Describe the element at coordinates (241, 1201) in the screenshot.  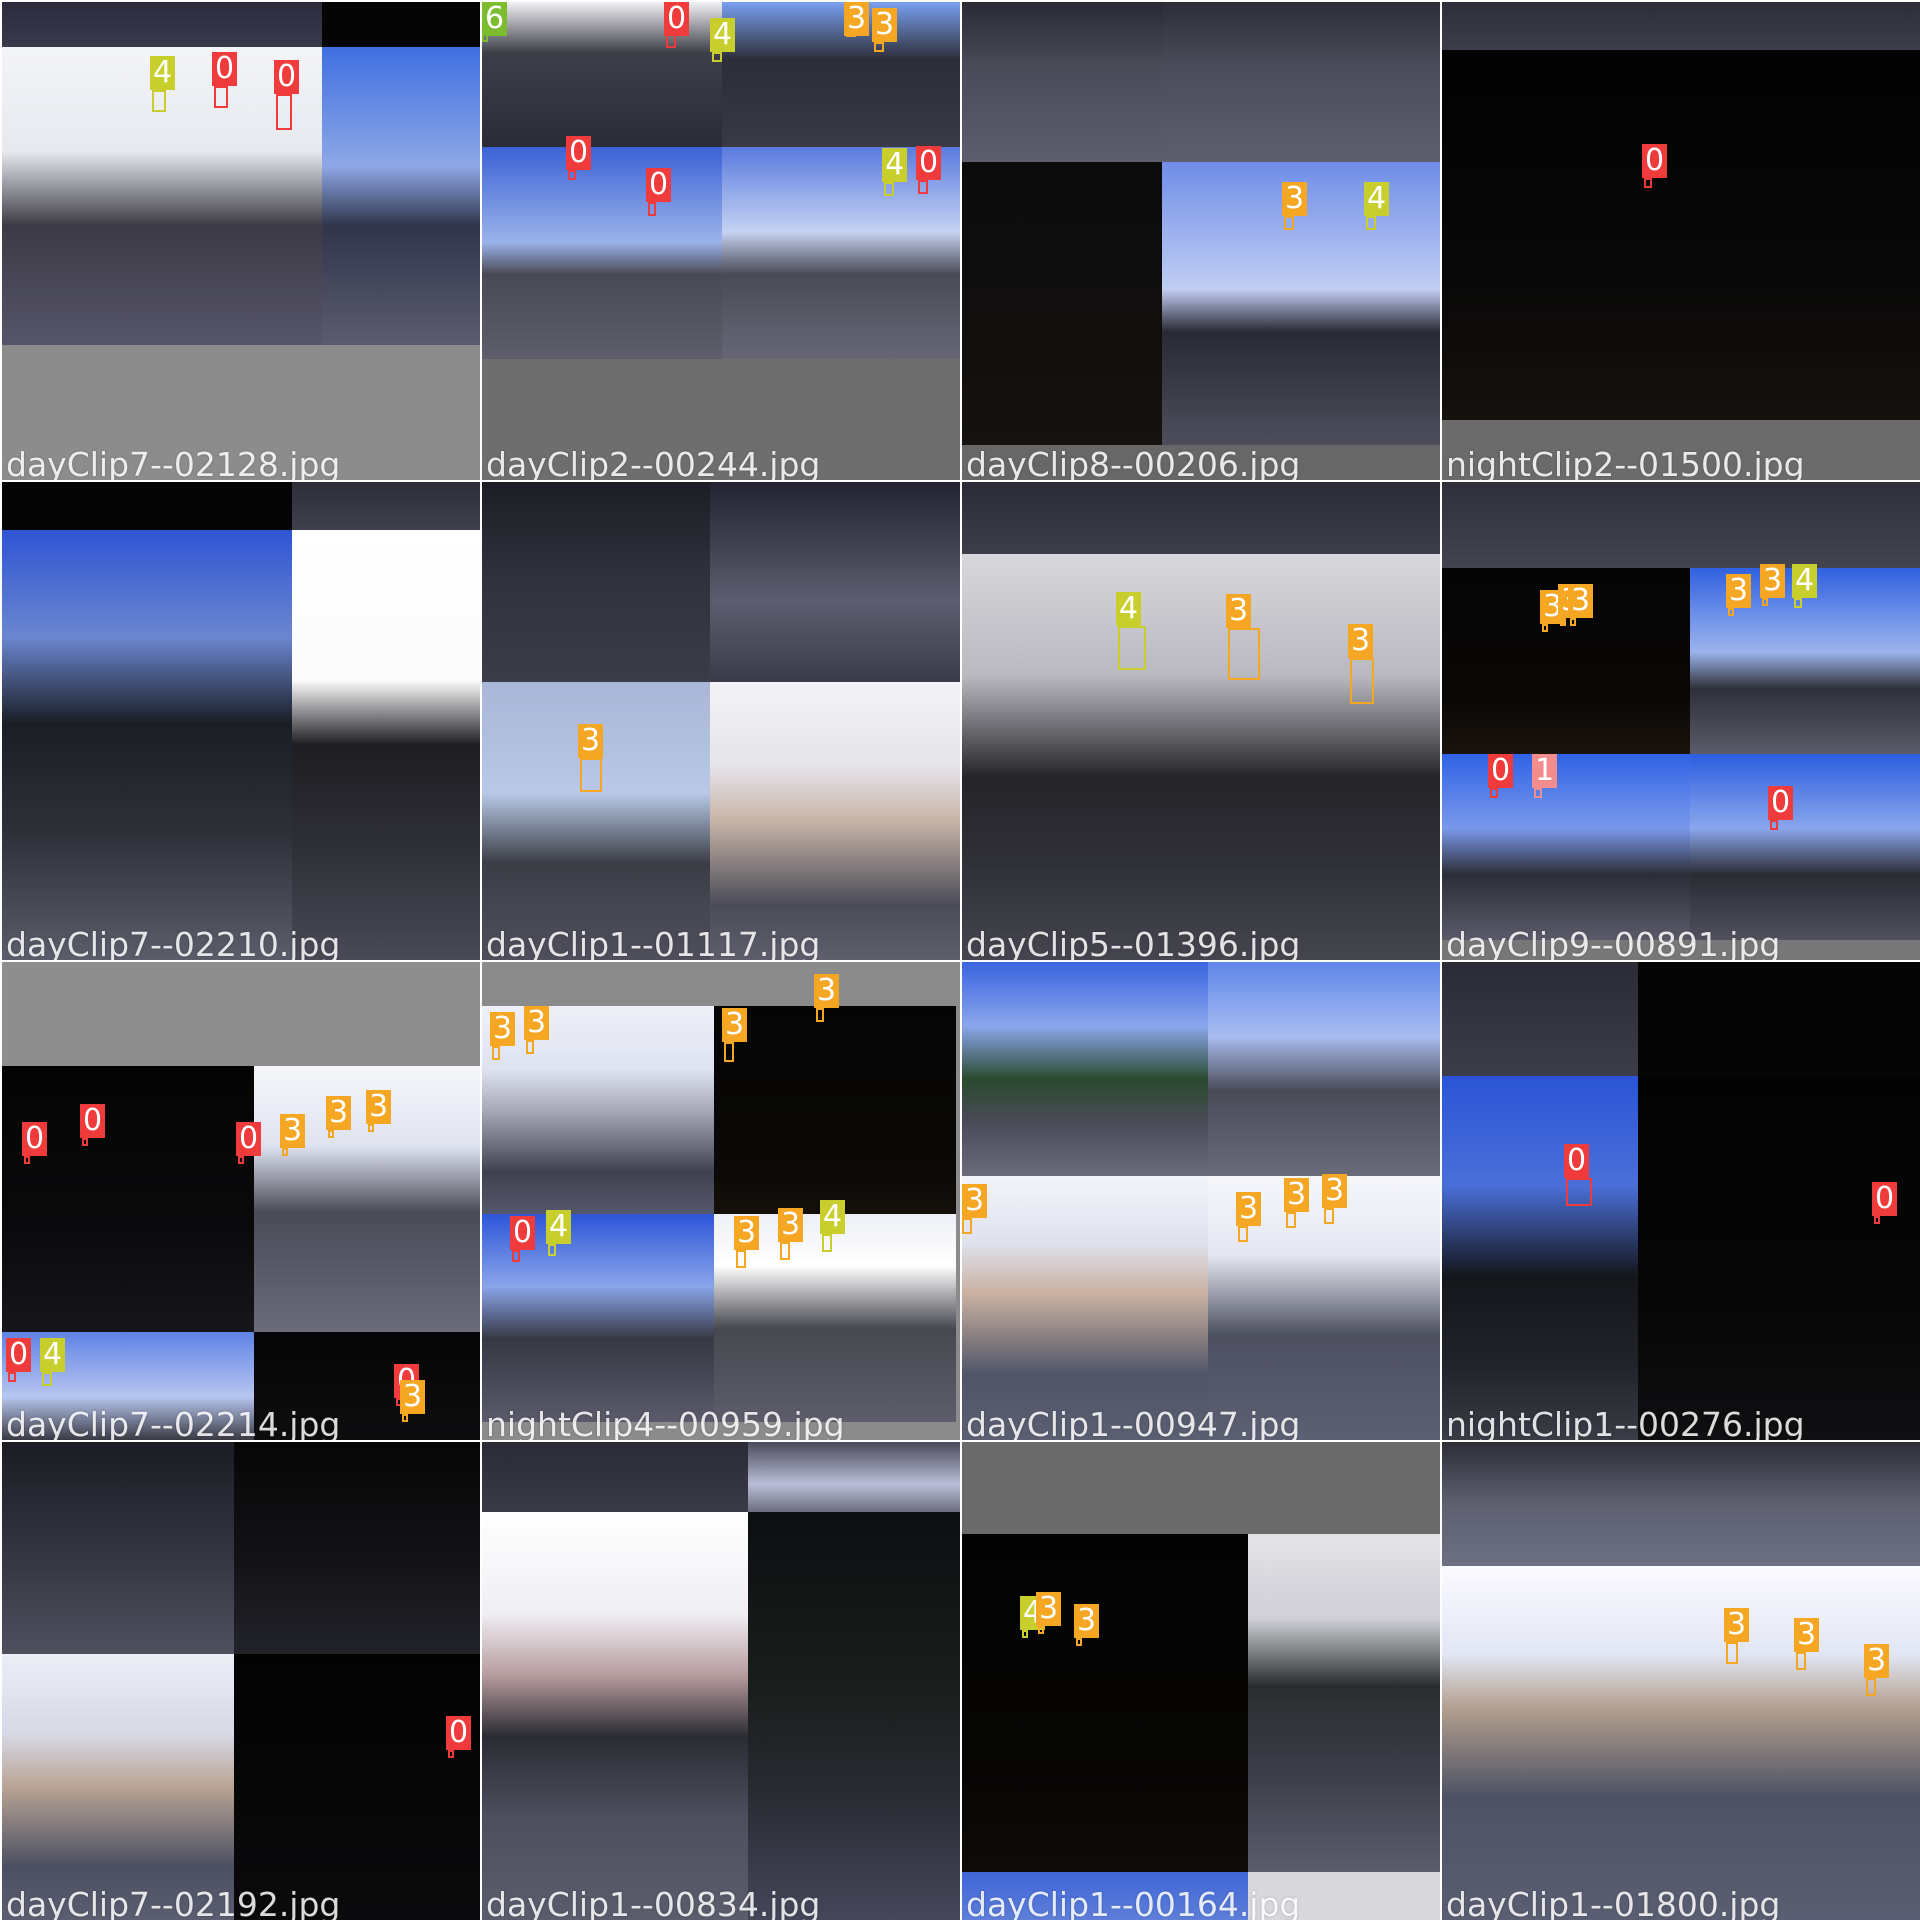
I see `mosaic-tile: 0003330403dayClip7--02214.jpg` at that location.